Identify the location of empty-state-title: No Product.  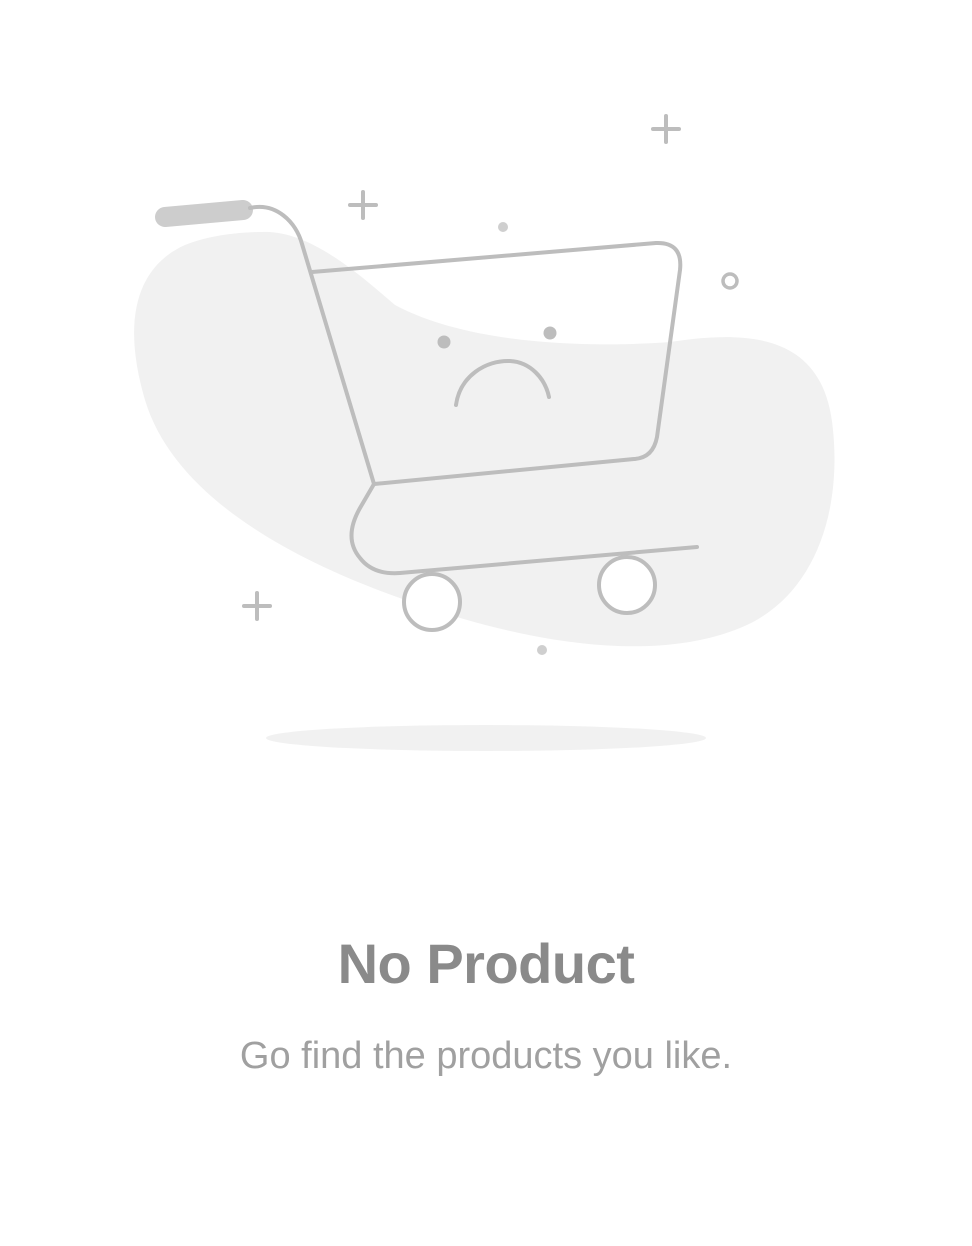
(486, 963).